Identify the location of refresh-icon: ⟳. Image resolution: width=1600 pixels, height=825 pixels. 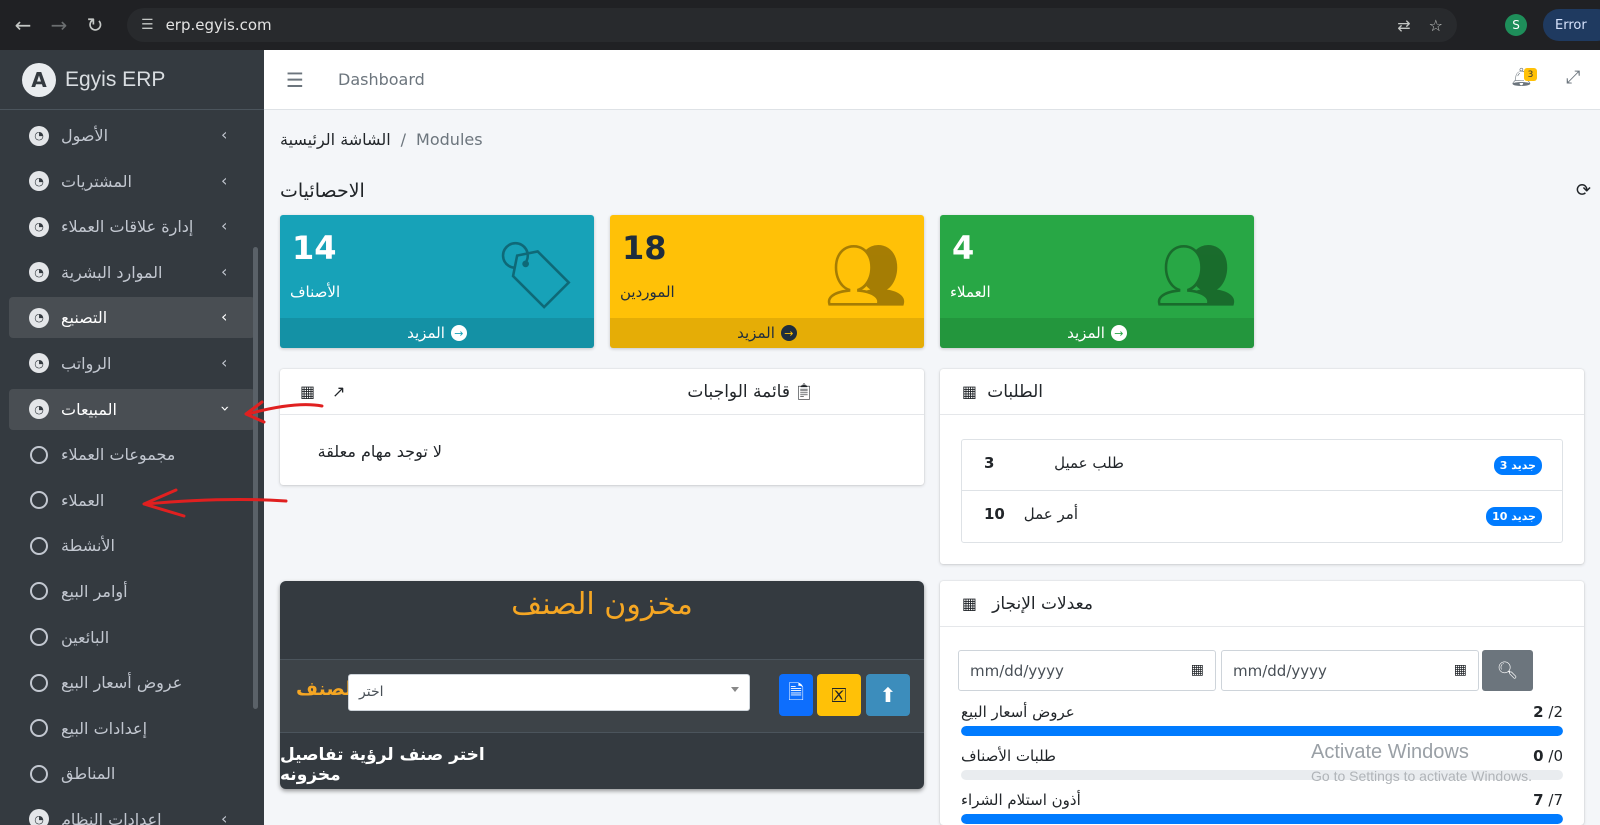
(1583, 190).